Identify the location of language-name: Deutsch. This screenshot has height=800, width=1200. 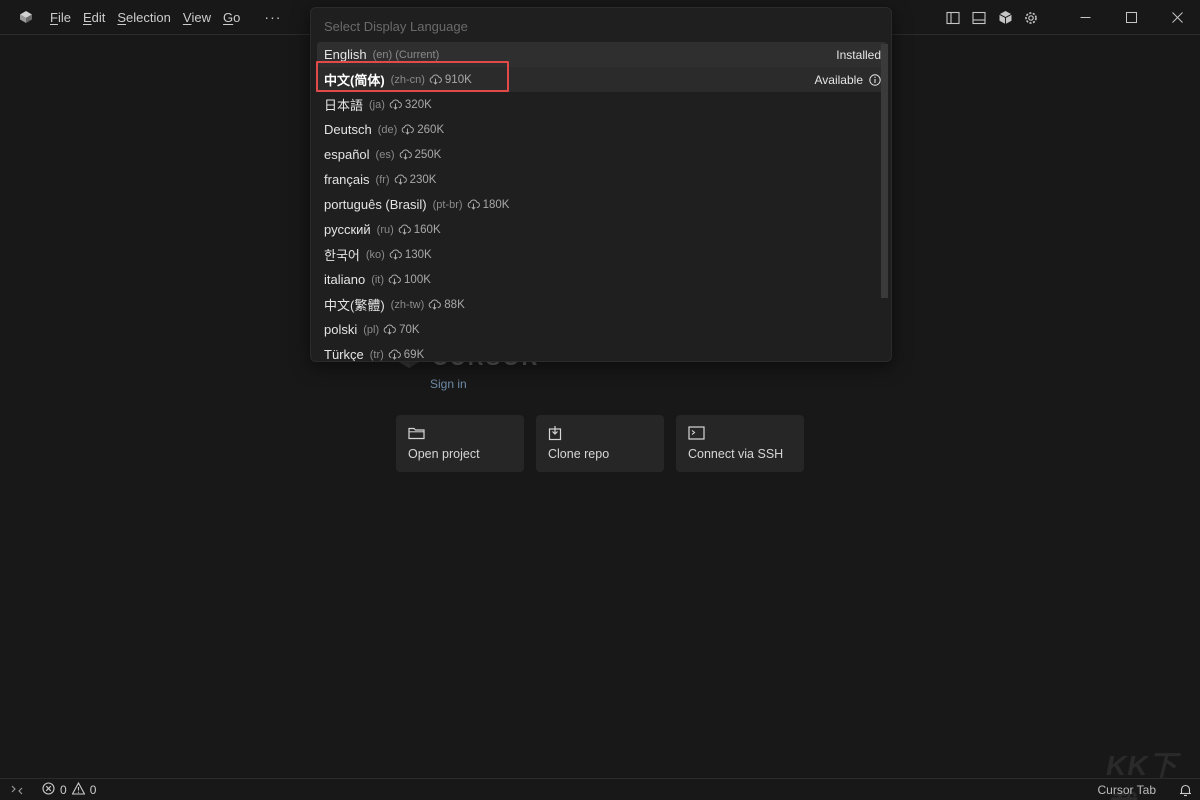
(348, 129).